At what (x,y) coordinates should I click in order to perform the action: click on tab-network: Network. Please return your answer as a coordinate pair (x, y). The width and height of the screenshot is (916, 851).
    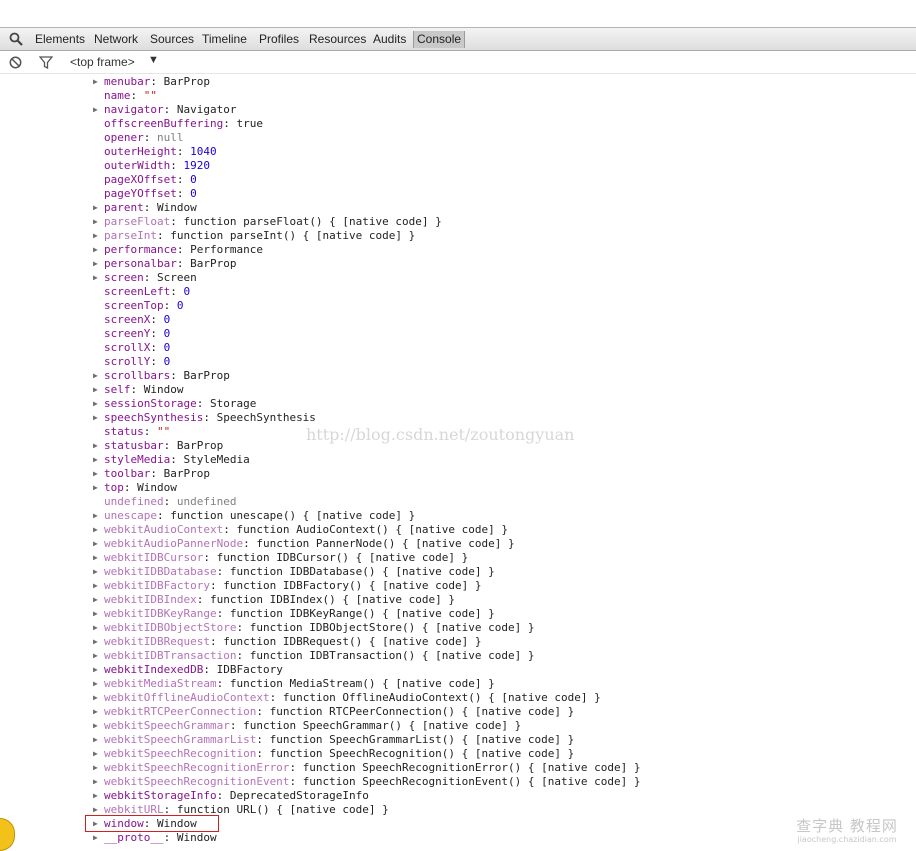
    Looking at the image, I should click on (116, 39).